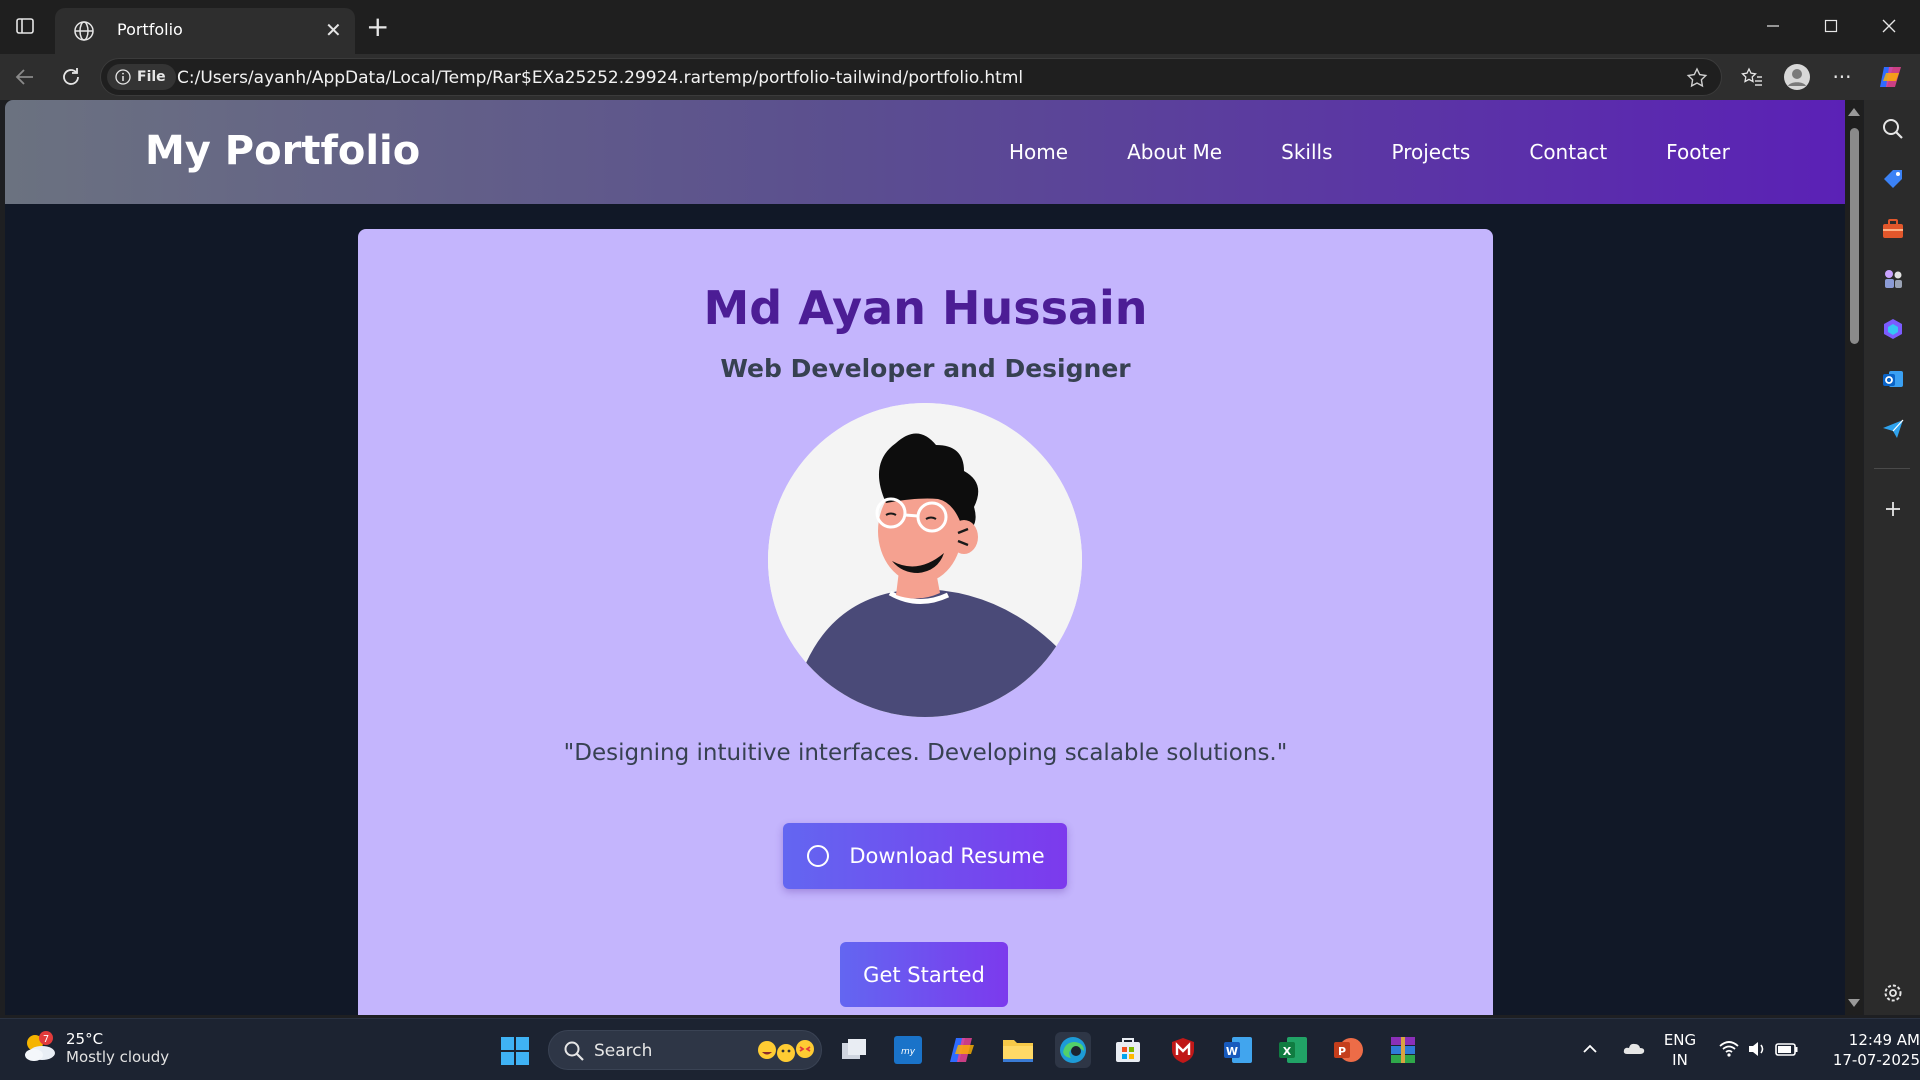 The width and height of the screenshot is (1920, 1080). What do you see at coordinates (333, 30) in the screenshot?
I see `close-tab-icon: ✕` at bounding box center [333, 30].